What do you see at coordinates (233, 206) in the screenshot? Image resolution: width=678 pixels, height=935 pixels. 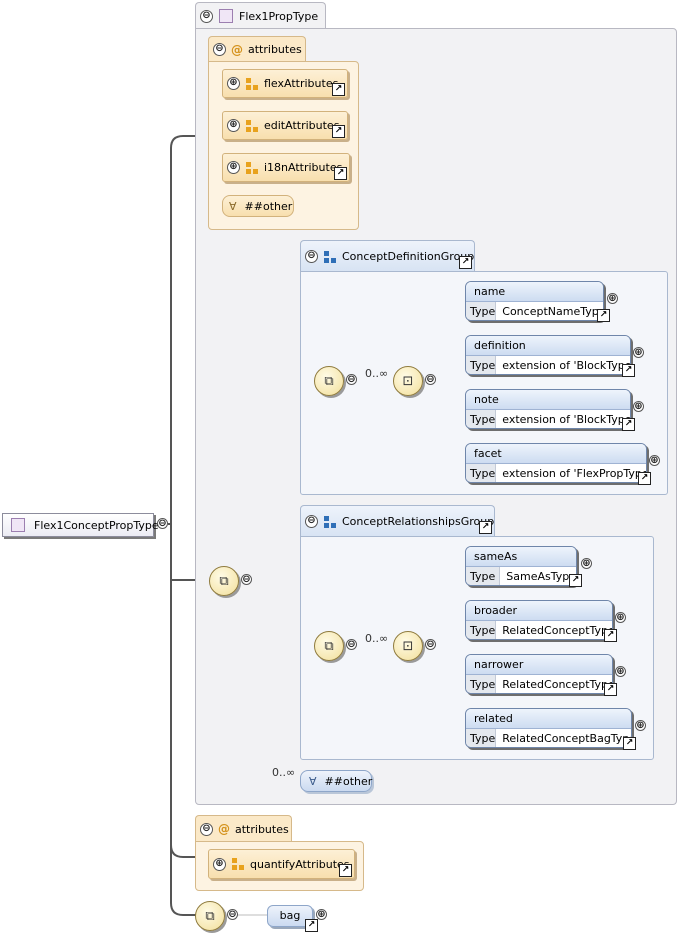 I see `any-attribute-icon: ∀` at bounding box center [233, 206].